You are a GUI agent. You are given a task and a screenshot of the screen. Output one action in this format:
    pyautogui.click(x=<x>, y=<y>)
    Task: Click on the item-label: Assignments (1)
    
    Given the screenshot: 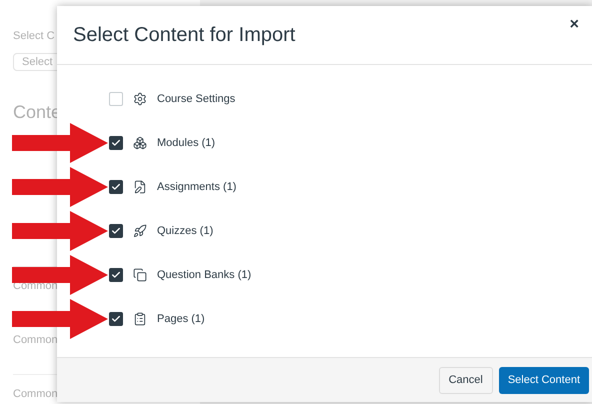 What is the action you would take?
    pyautogui.click(x=196, y=187)
    